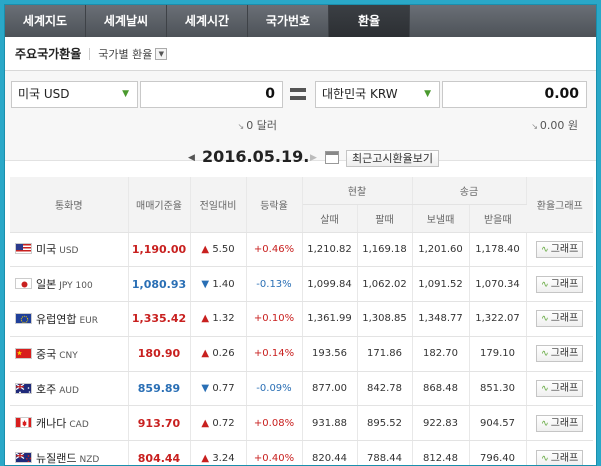 The height and width of the screenshot is (466, 601). Describe the element at coordinates (46, 250) in the screenshot. I see `currency-name: 미국` at that location.